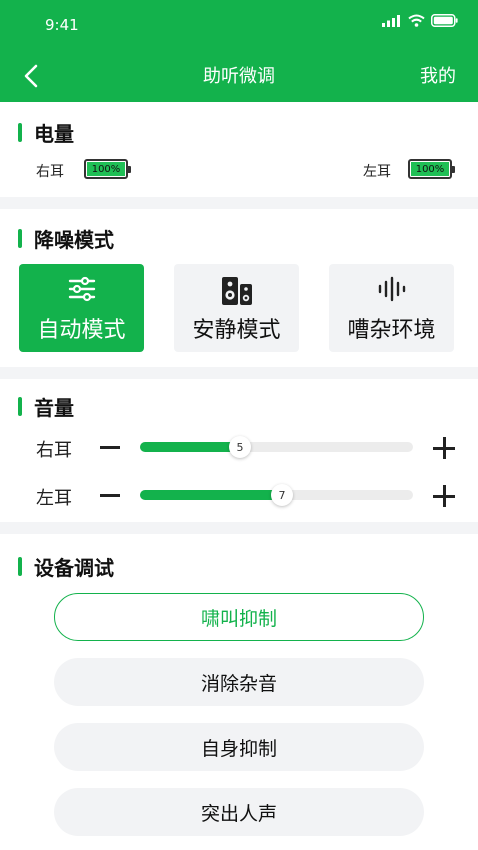 The width and height of the screenshot is (478, 850). I want to click on right-ear-volume-slider: 5, so click(276, 447).